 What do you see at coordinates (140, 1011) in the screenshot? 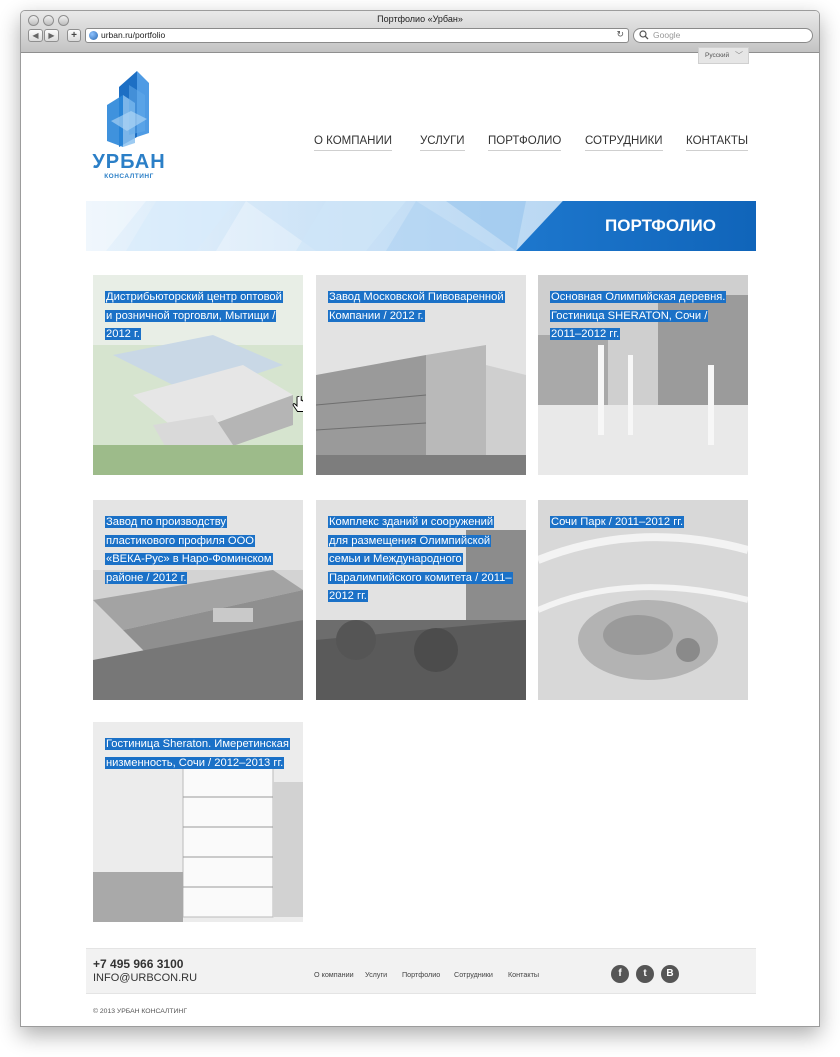
I see `copyright: © 2013 УРБАН КОНСАЛТИНГ` at bounding box center [140, 1011].